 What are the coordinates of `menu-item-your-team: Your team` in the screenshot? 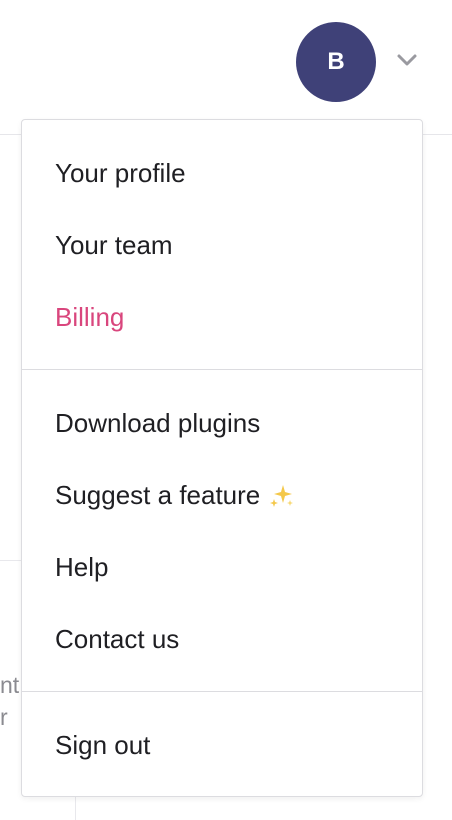 It's located at (114, 245).